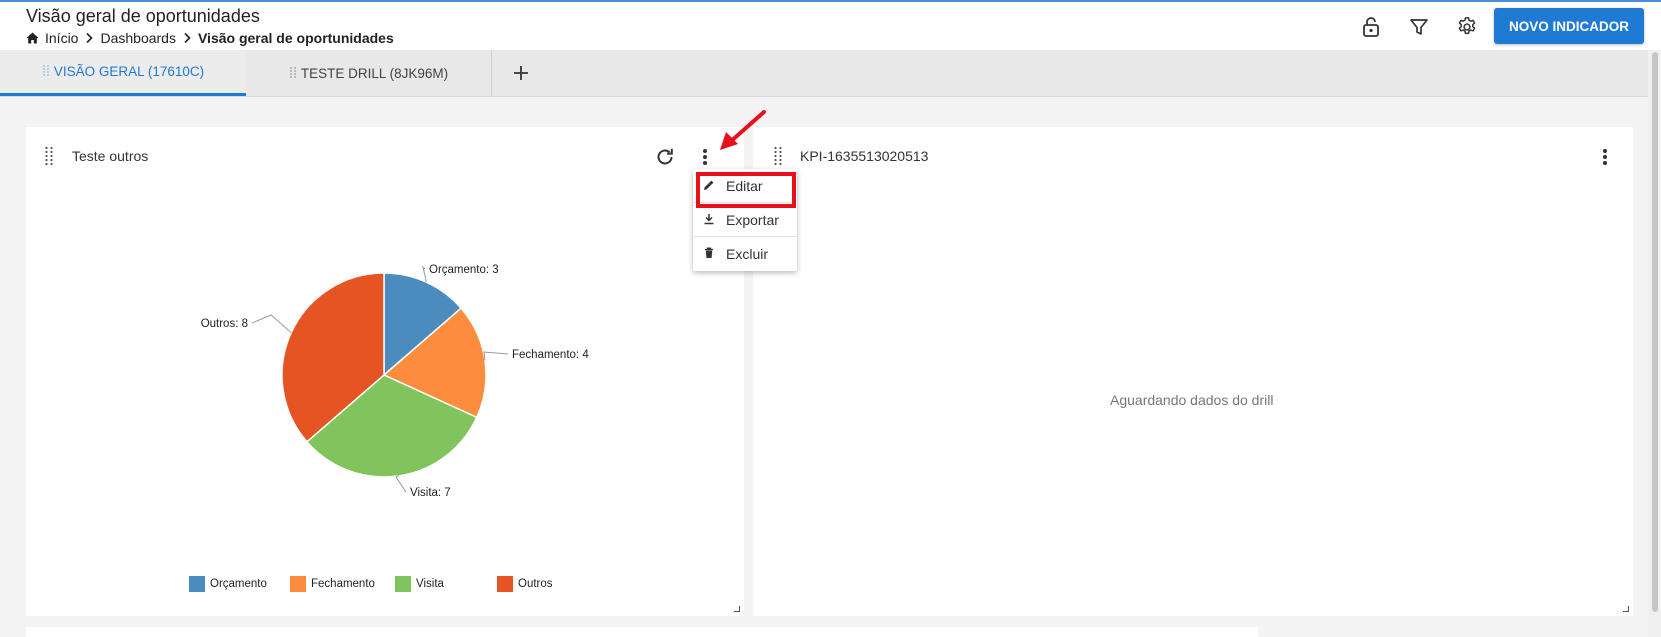 This screenshot has width=1661, height=637. What do you see at coordinates (143, 16) in the screenshot?
I see `page-title: Visão geral de oportunidades` at bounding box center [143, 16].